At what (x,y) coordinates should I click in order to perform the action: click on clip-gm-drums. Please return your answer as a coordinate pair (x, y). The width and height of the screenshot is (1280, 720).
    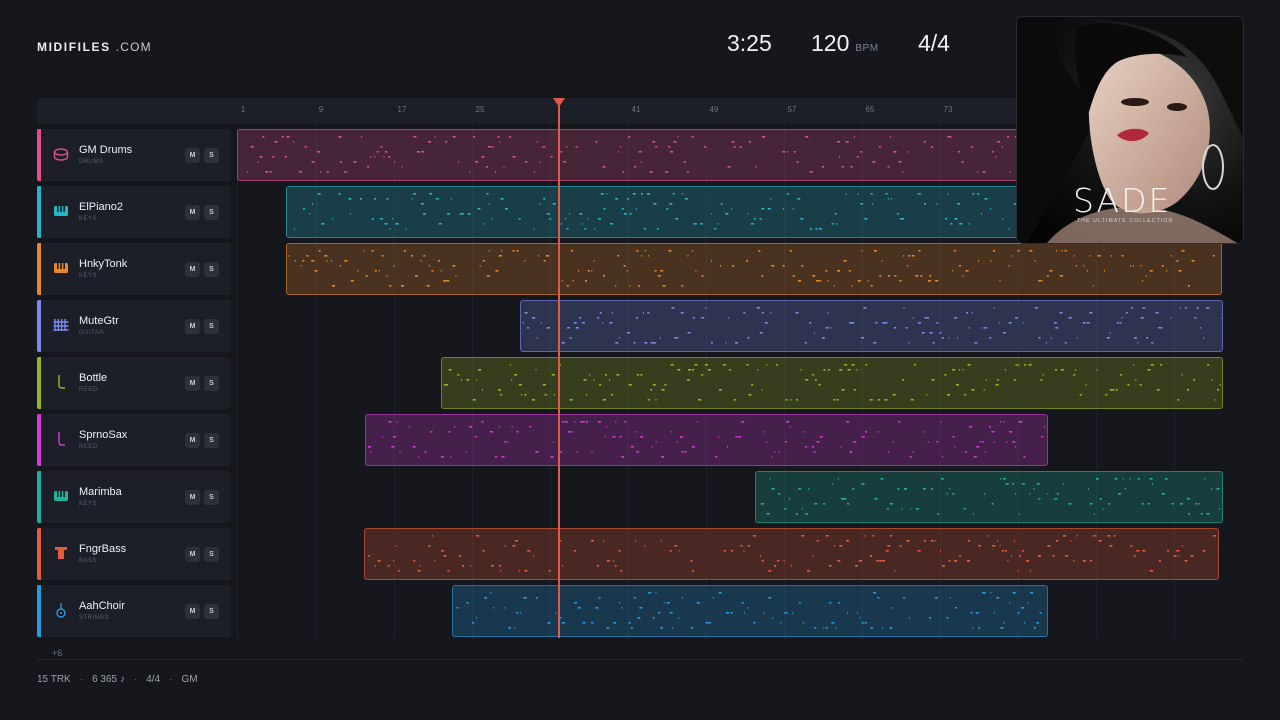
    Looking at the image, I should click on (628, 155).